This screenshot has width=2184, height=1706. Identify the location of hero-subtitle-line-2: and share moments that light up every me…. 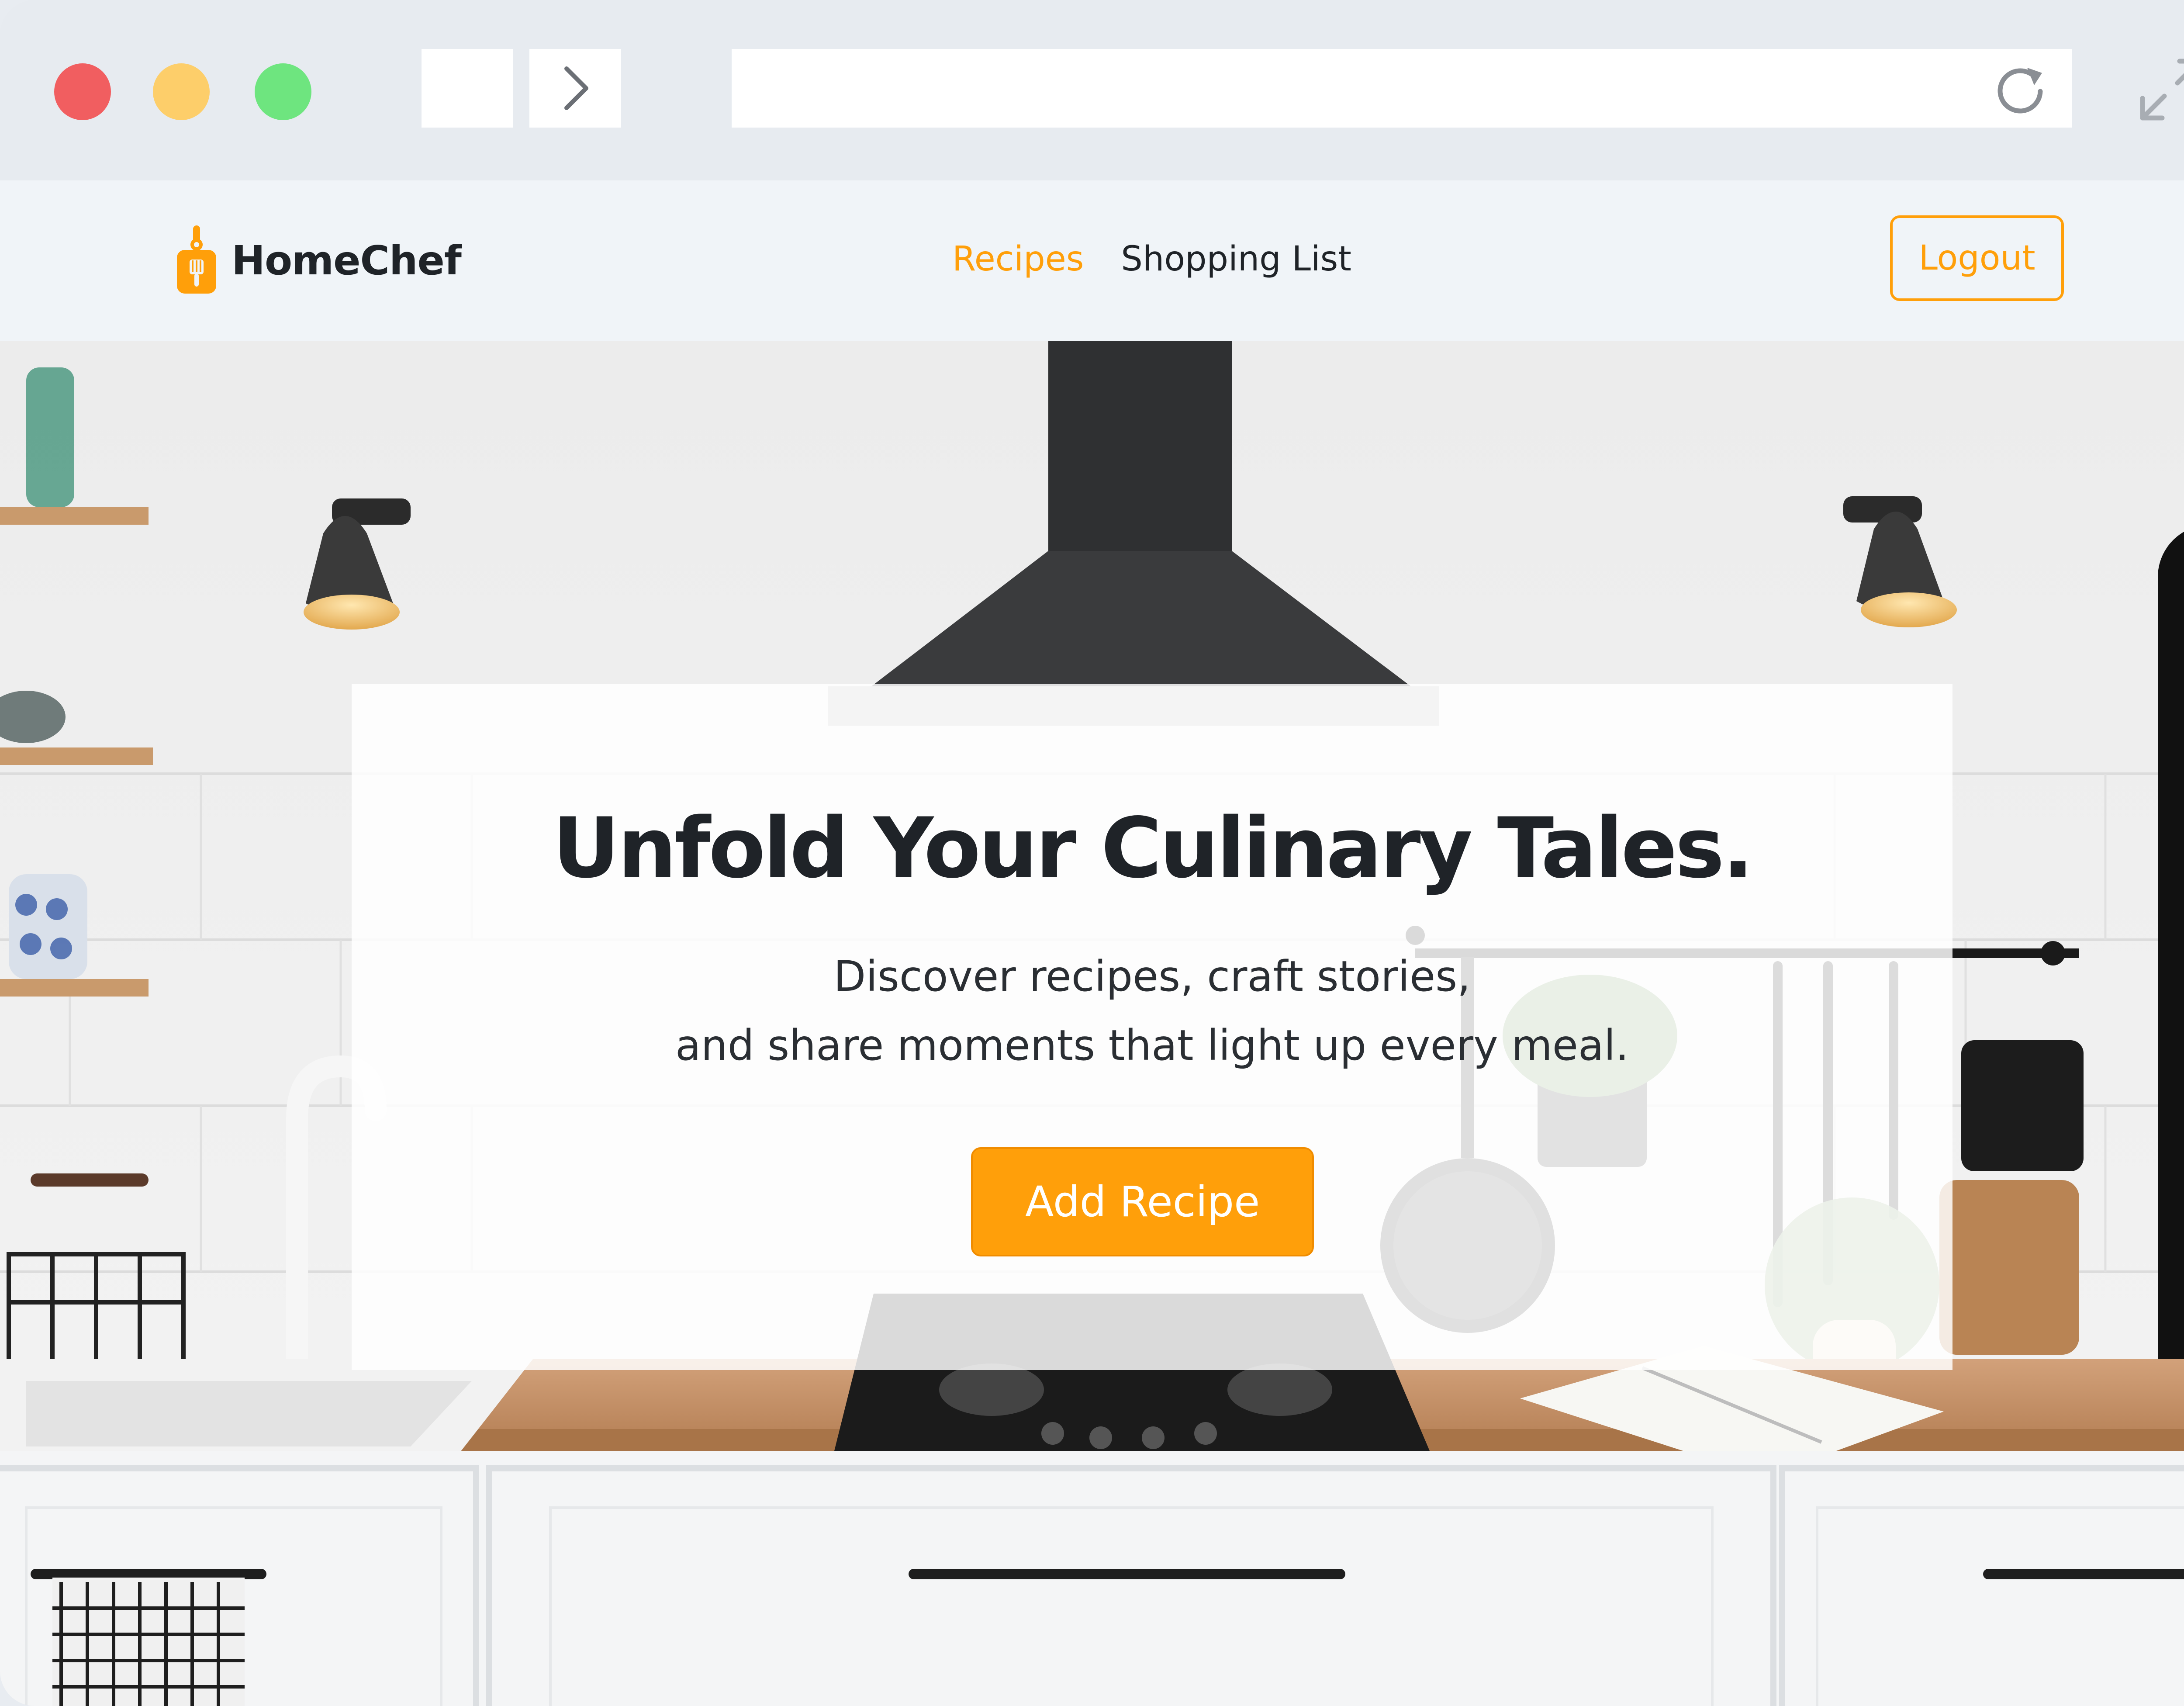
(1152, 1045).